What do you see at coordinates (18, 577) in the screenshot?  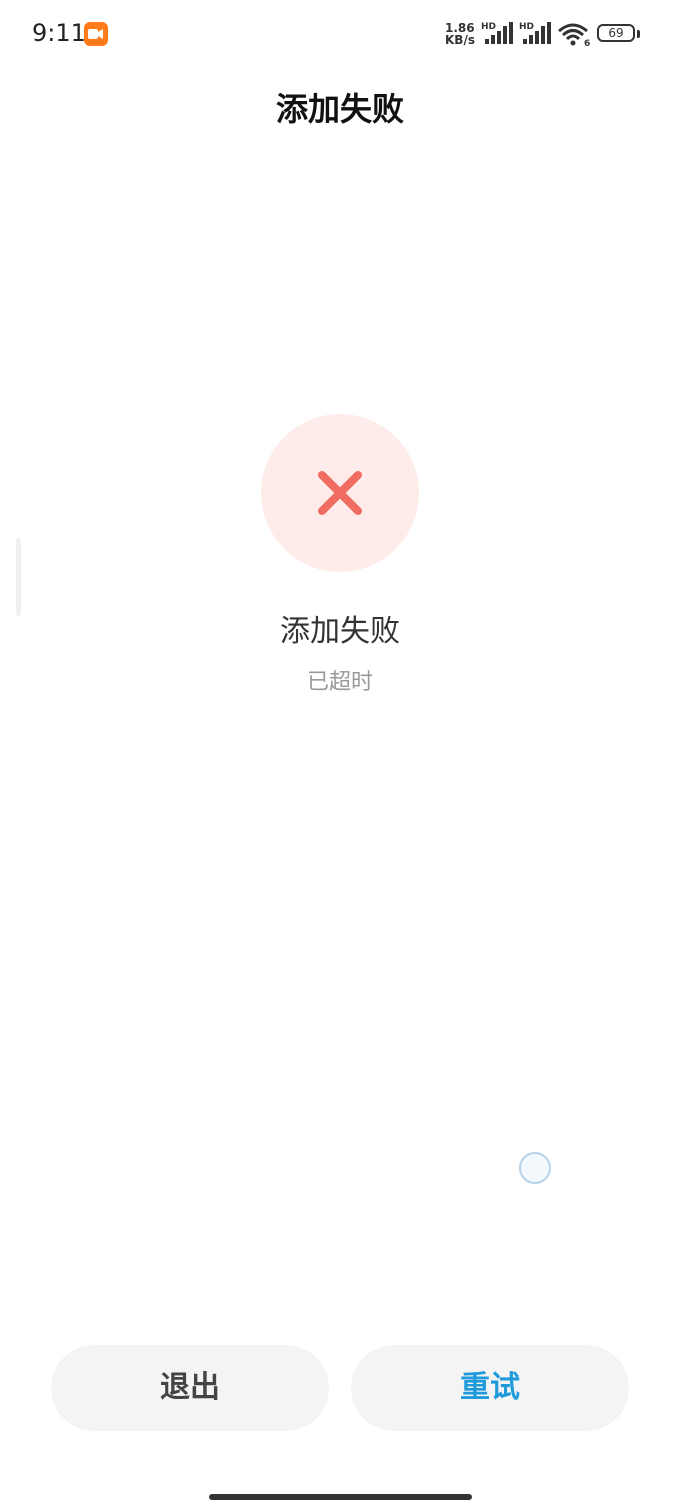 I see `edge-swipe-handle` at bounding box center [18, 577].